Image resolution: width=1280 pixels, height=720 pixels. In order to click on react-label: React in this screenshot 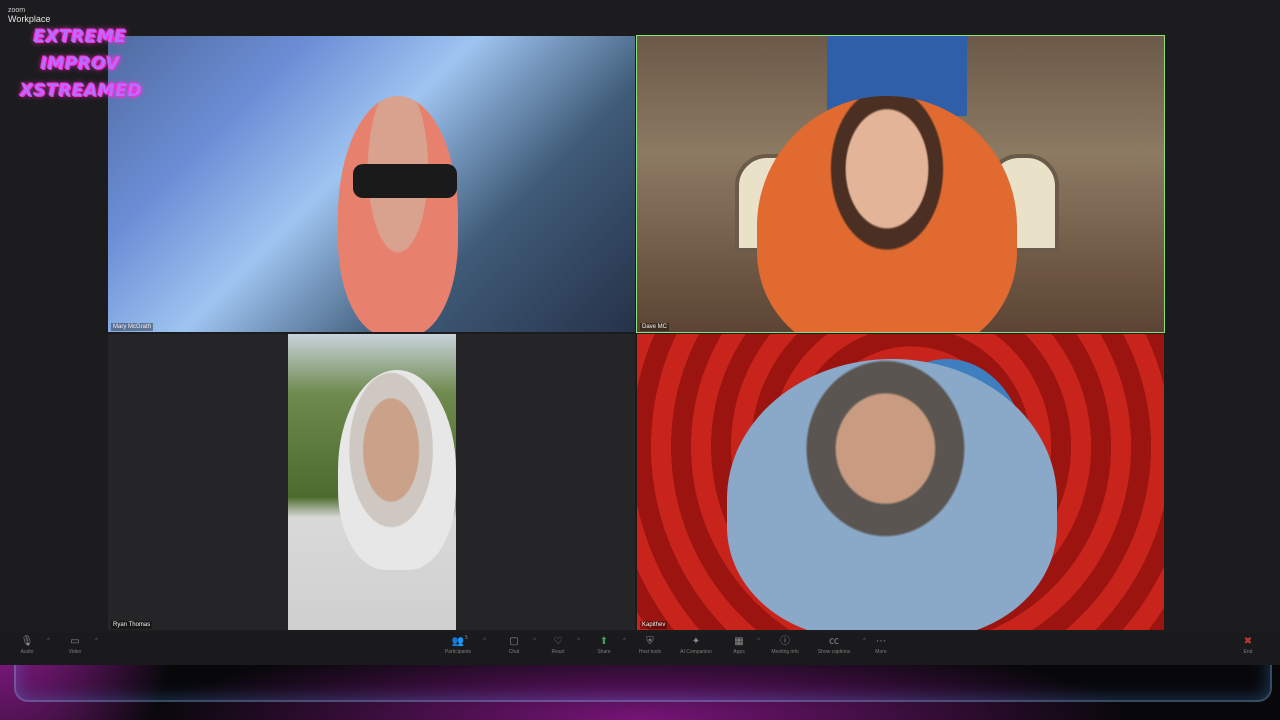, I will do `click(558, 652)`.